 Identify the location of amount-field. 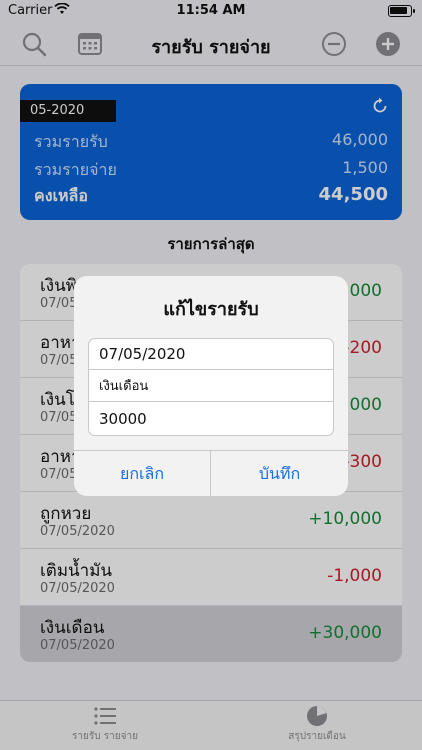
(211, 419).